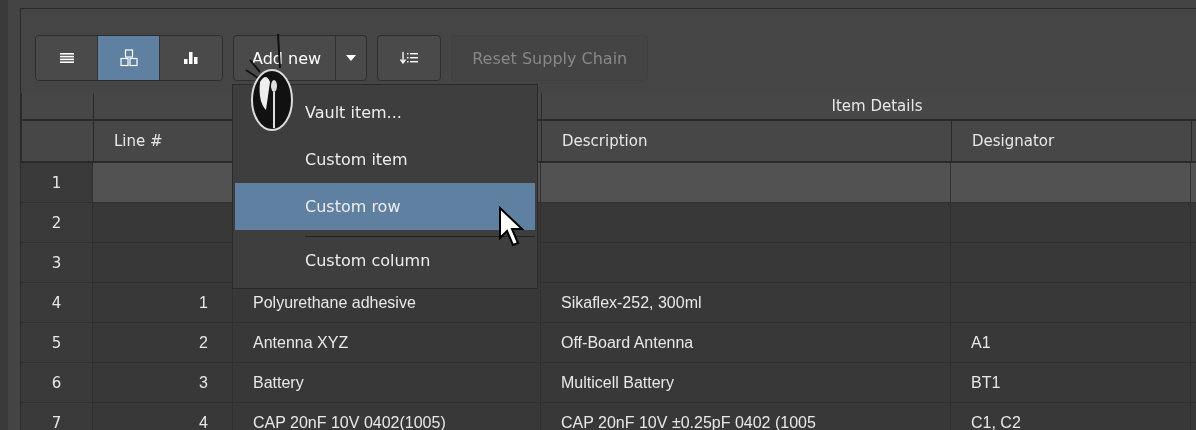 This screenshot has height=430, width=1196. What do you see at coordinates (868, 107) in the screenshot?
I see `group-header: Item Details` at bounding box center [868, 107].